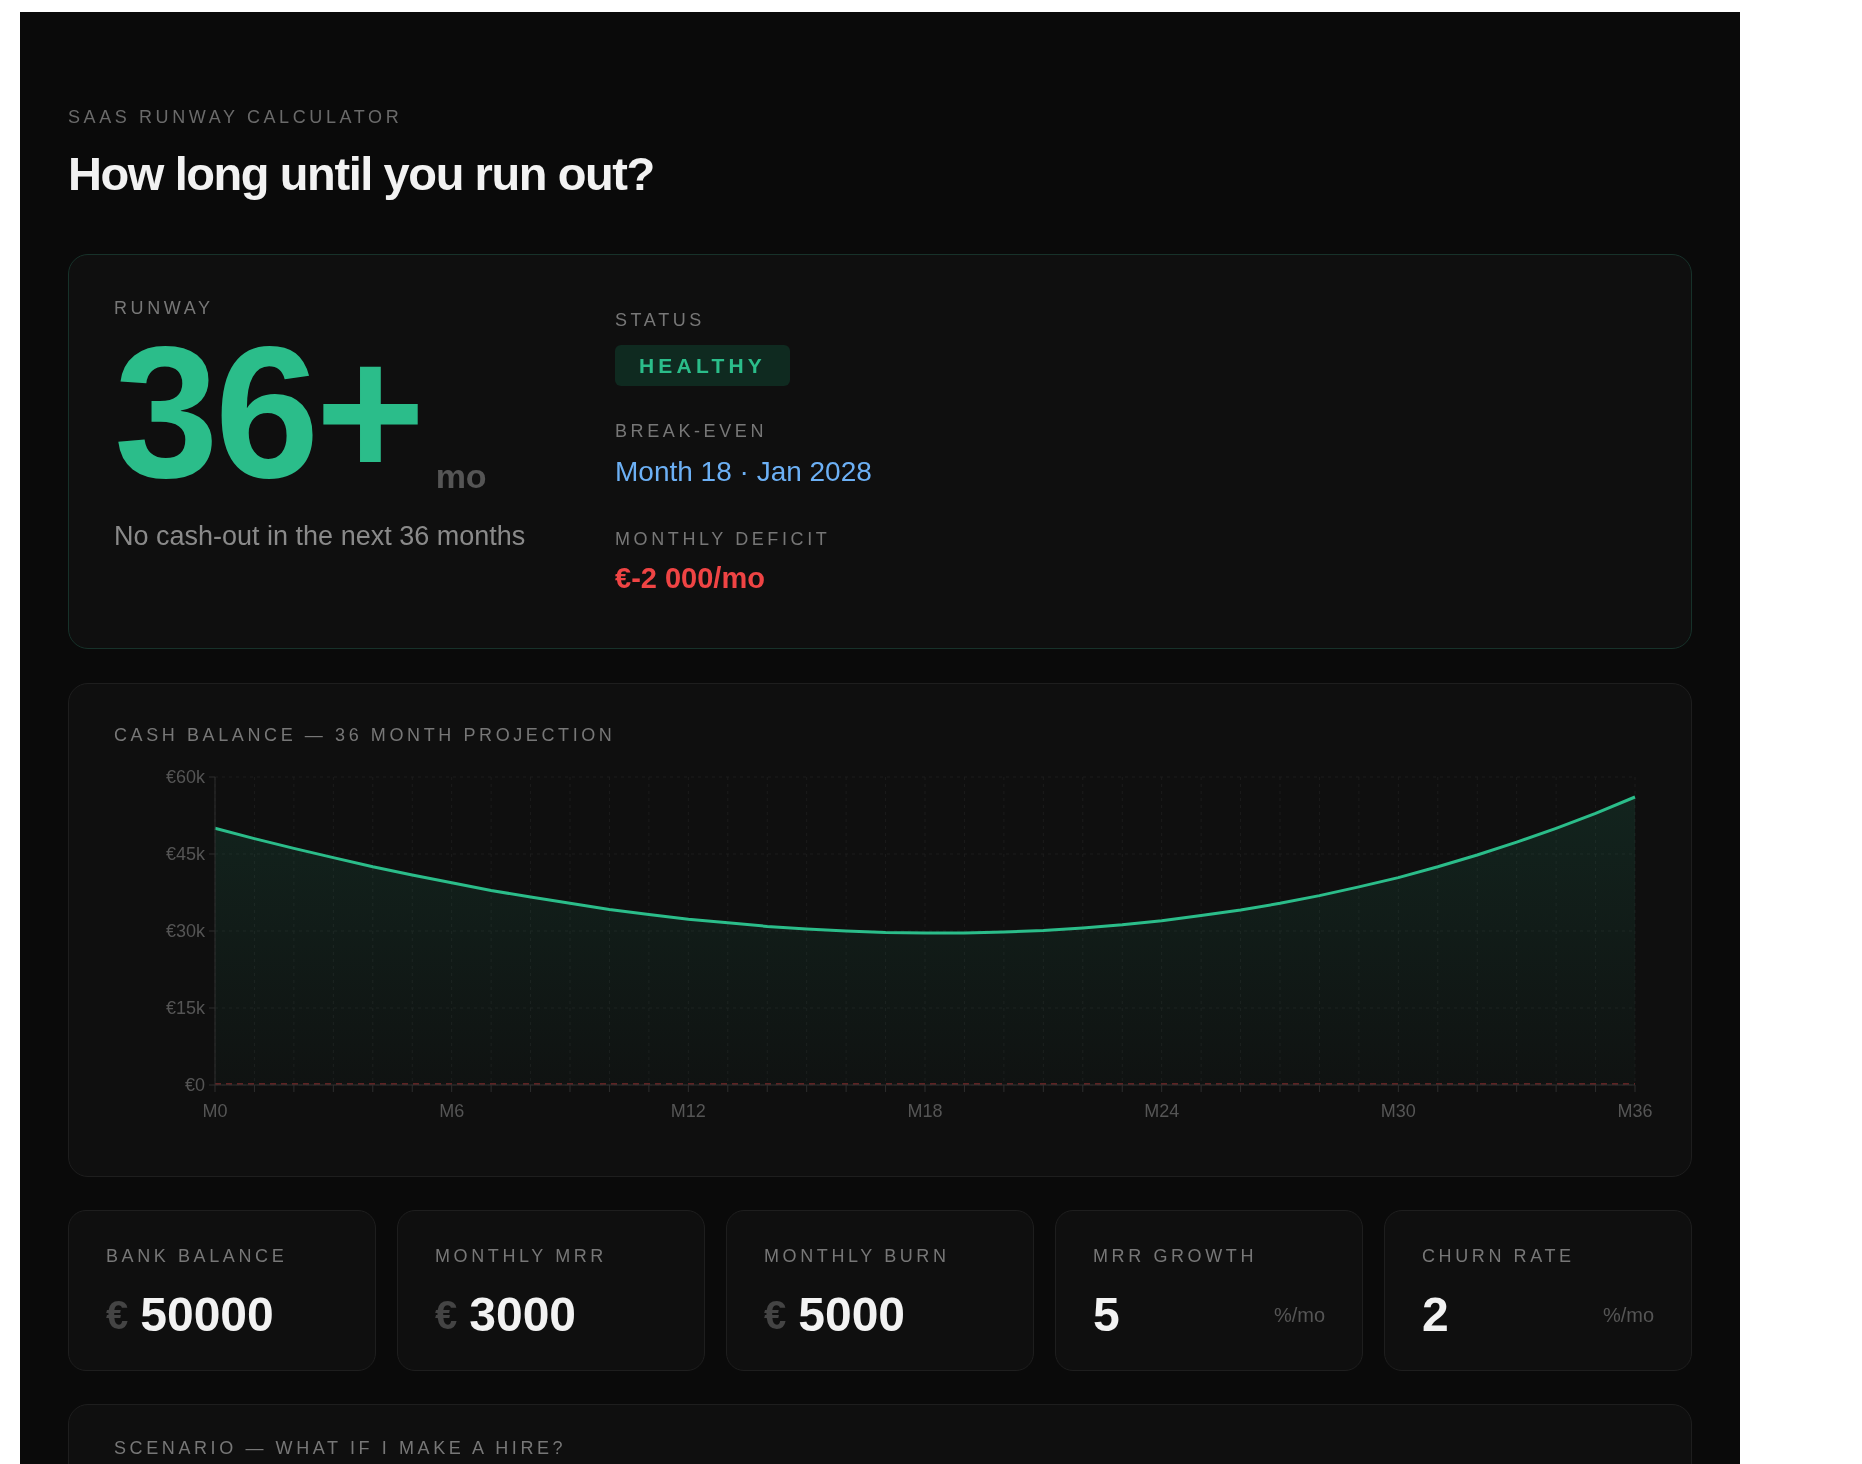 This screenshot has width=1862, height=1464. What do you see at coordinates (1635, 1111) in the screenshot?
I see `x-axis-label: M36` at bounding box center [1635, 1111].